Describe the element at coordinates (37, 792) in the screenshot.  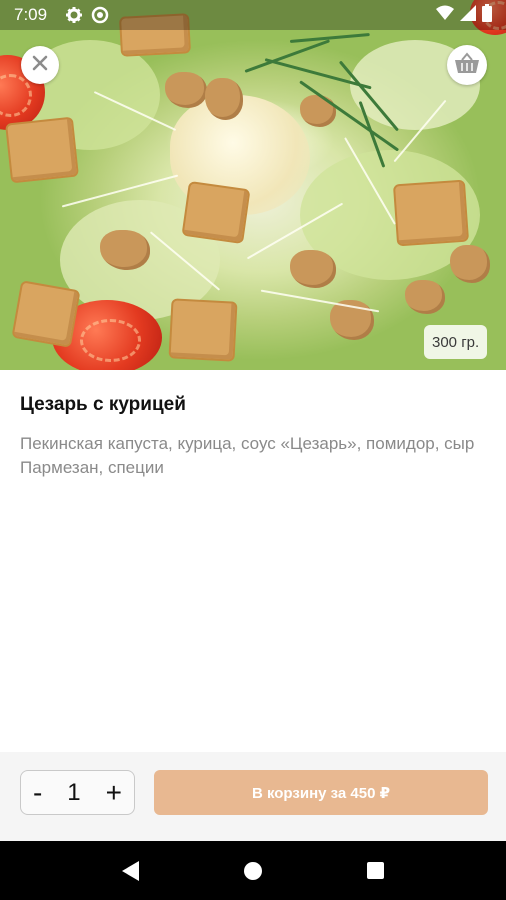
I see `decrease-button: -` at that location.